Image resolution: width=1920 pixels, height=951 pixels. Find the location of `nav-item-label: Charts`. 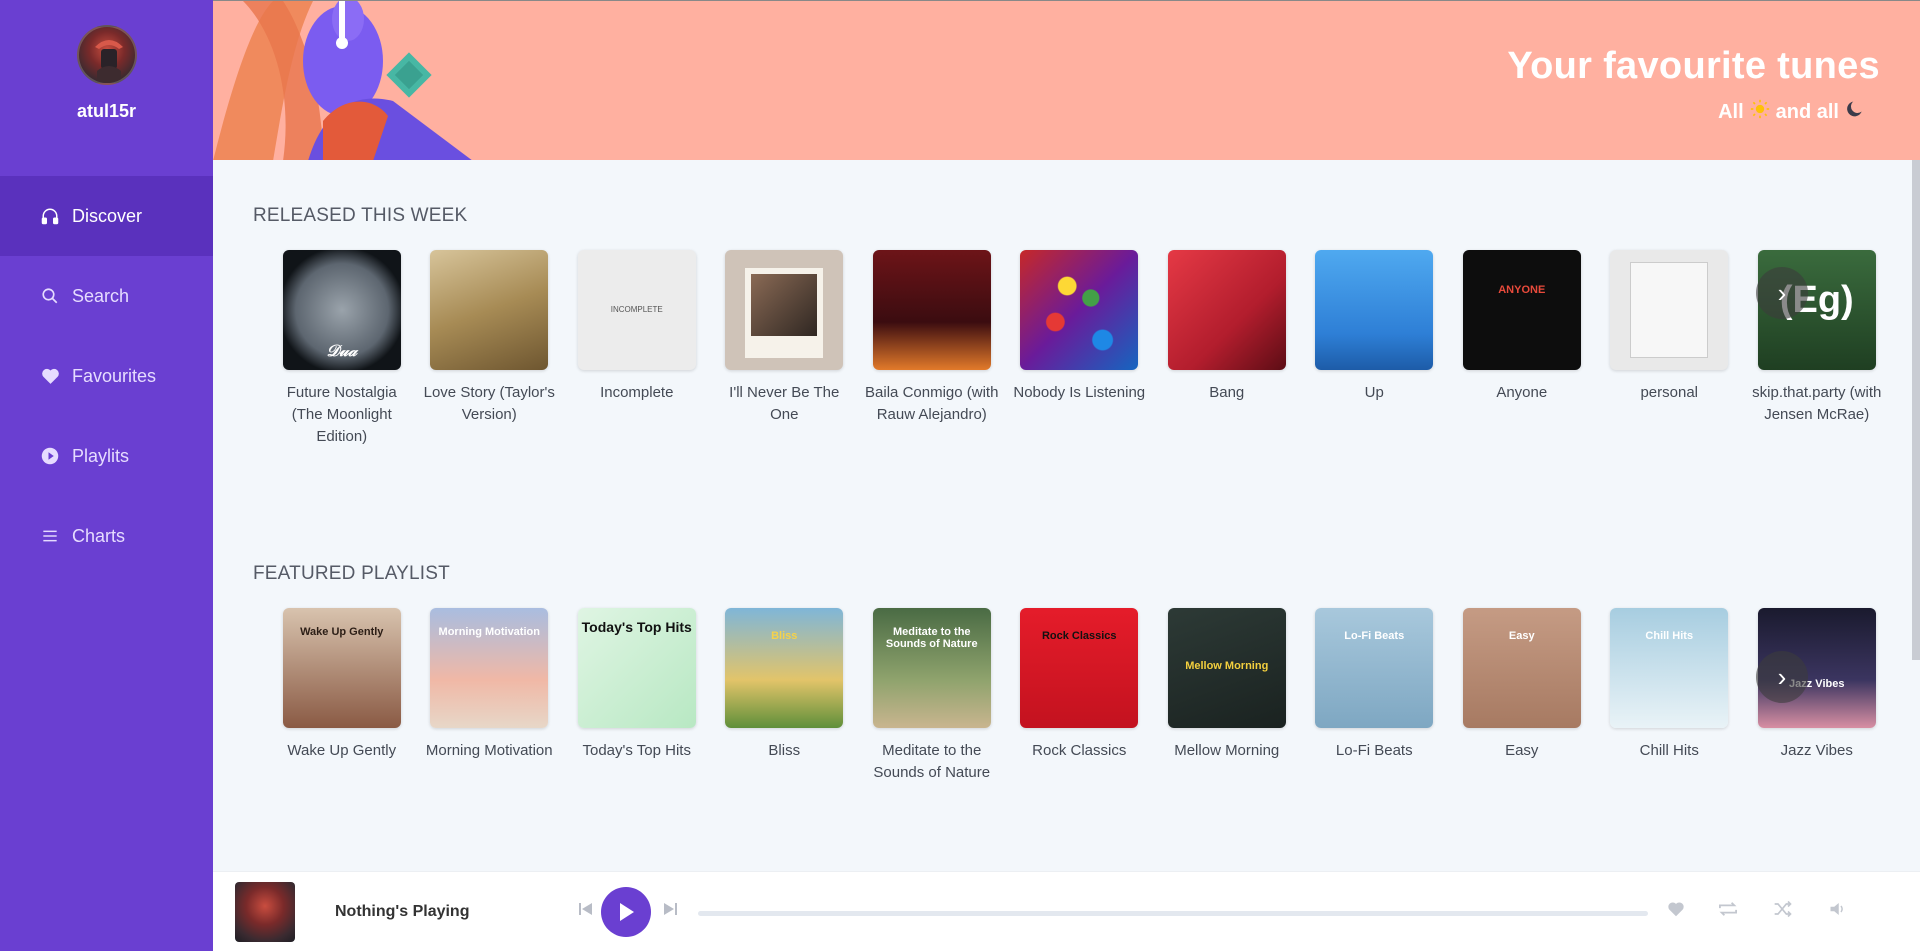

nav-item-label: Charts is located at coordinates (99, 535).